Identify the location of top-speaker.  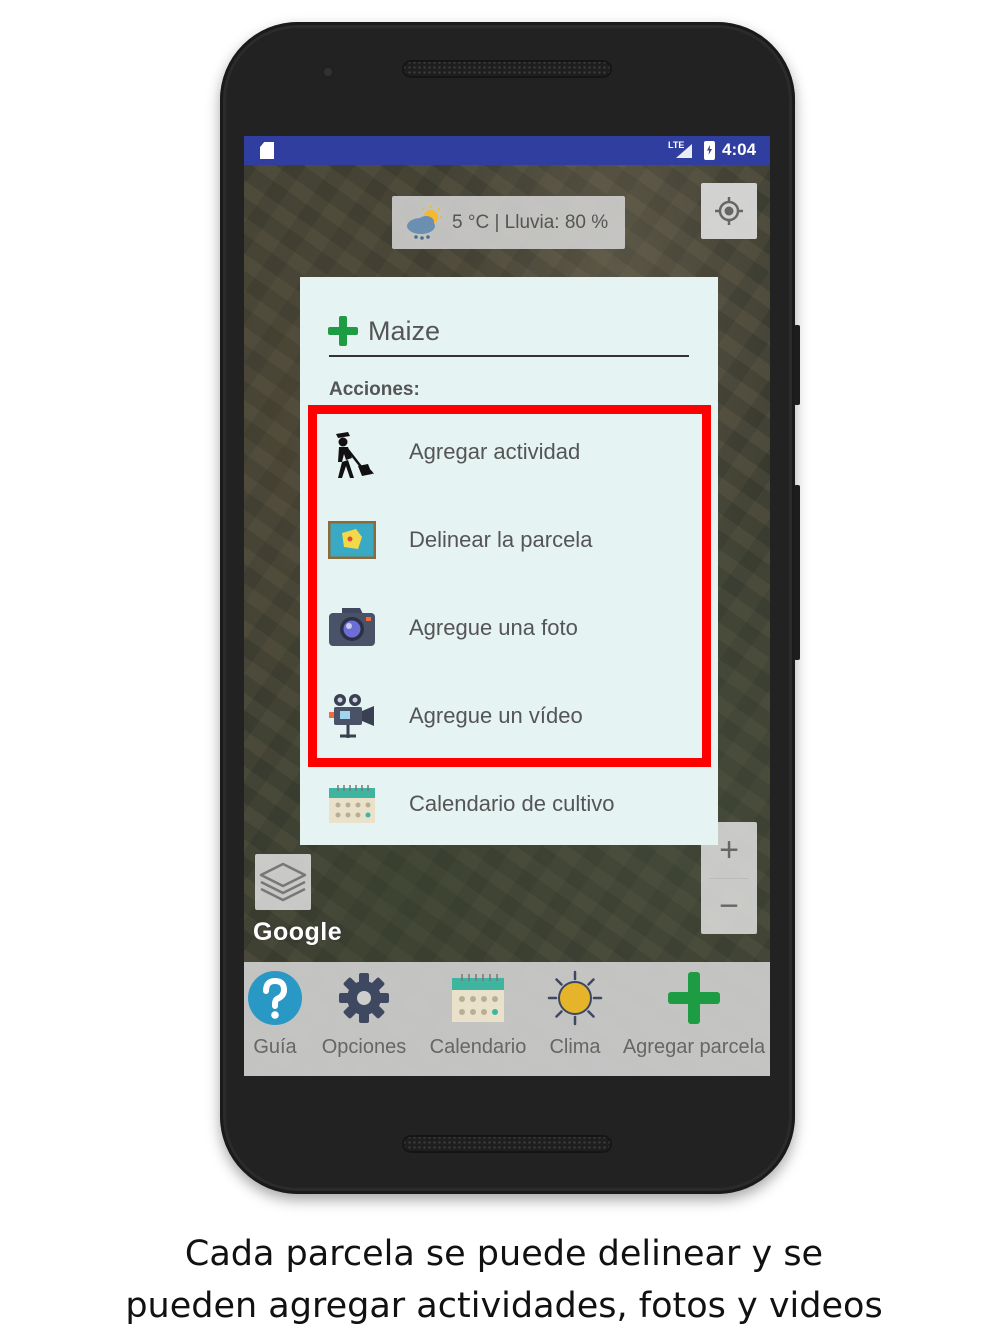
(507, 69).